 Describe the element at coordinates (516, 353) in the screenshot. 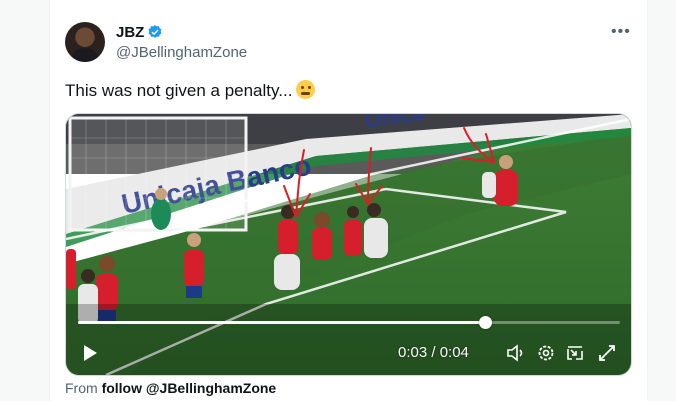

I see `volume-icon` at that location.